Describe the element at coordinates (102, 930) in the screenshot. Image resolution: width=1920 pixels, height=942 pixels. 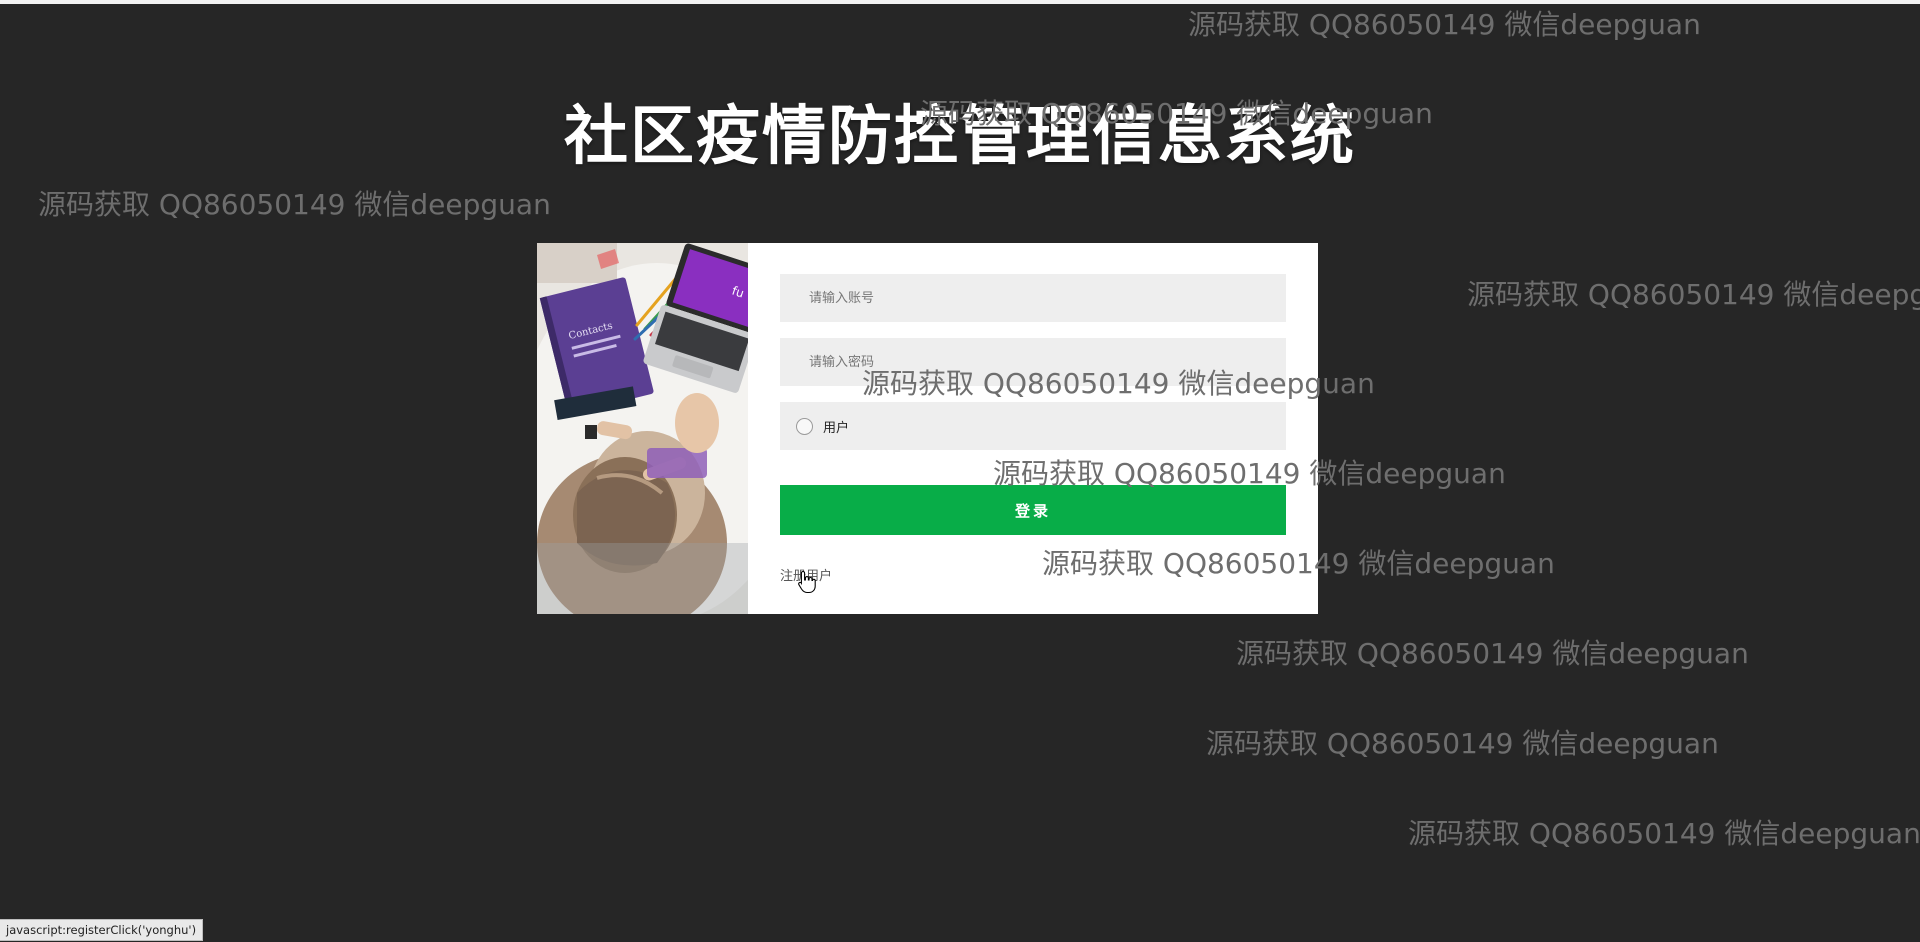
I see `browser-status-bar: javascript:registerClick('yonghu')` at that location.